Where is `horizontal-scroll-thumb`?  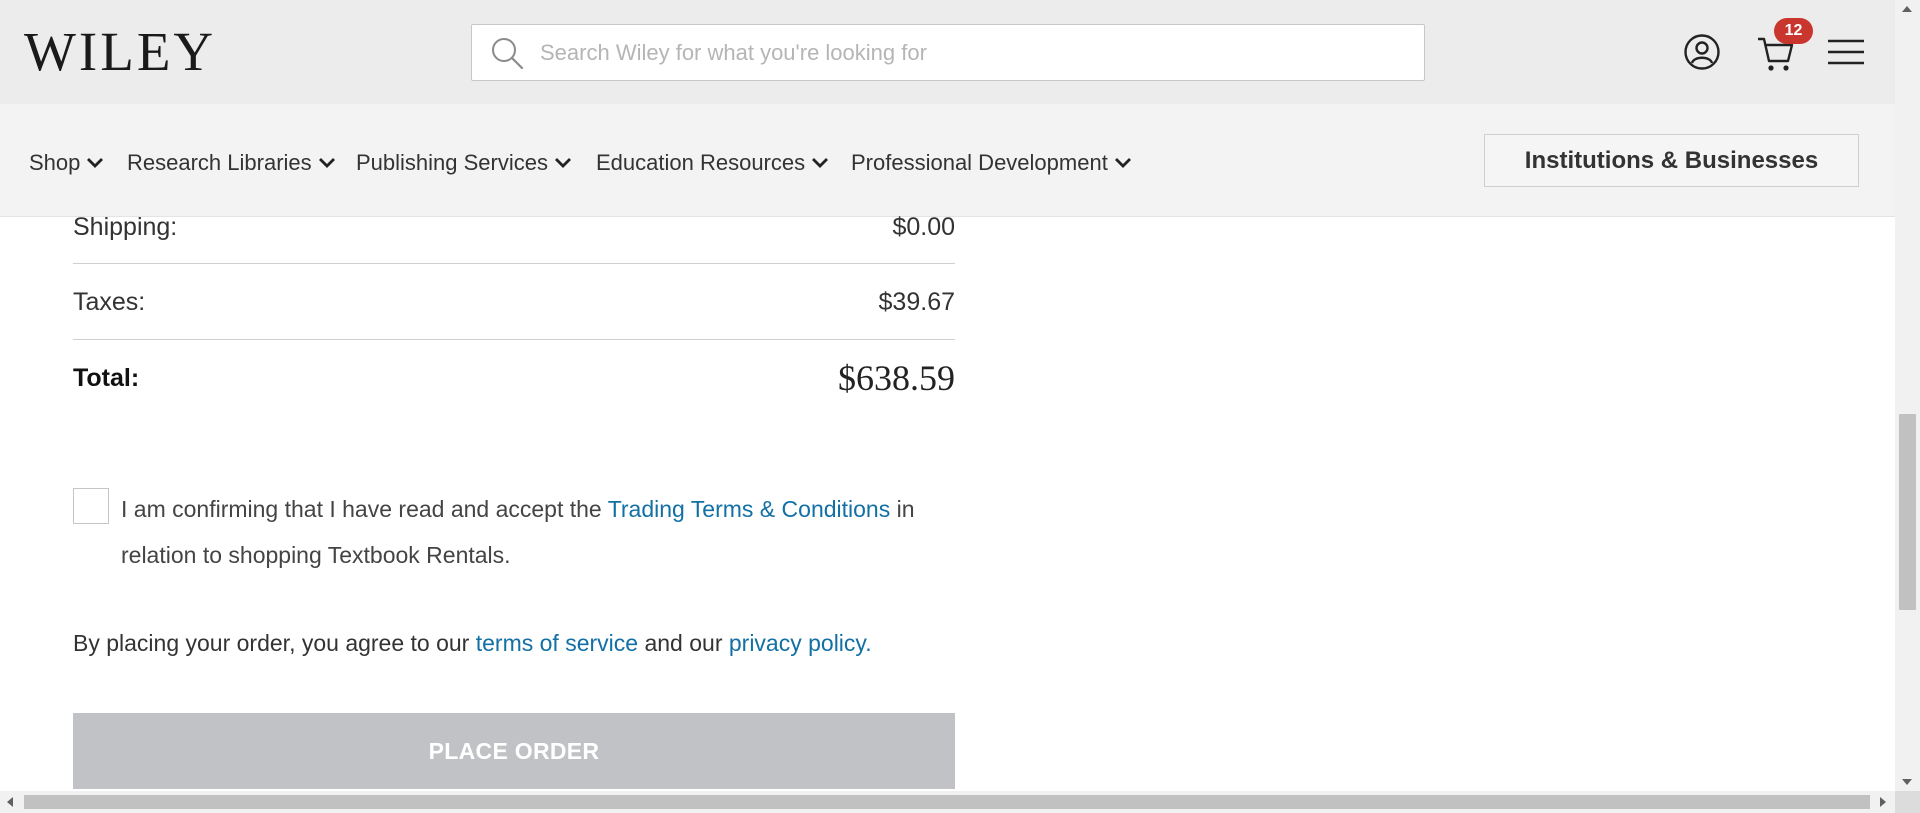
horizontal-scroll-thumb is located at coordinates (947, 802).